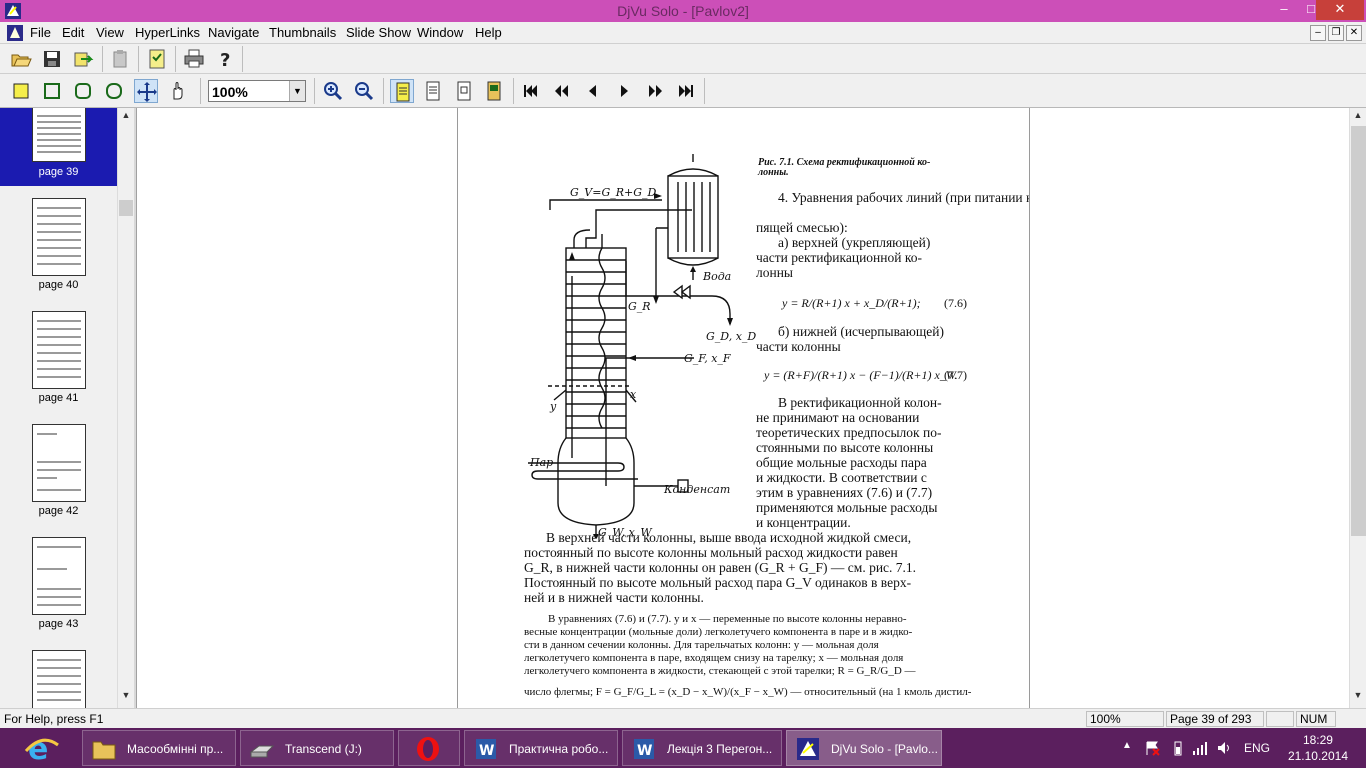 The height and width of the screenshot is (768, 1366). I want to click on status-zoom: 100%, so click(1125, 719).